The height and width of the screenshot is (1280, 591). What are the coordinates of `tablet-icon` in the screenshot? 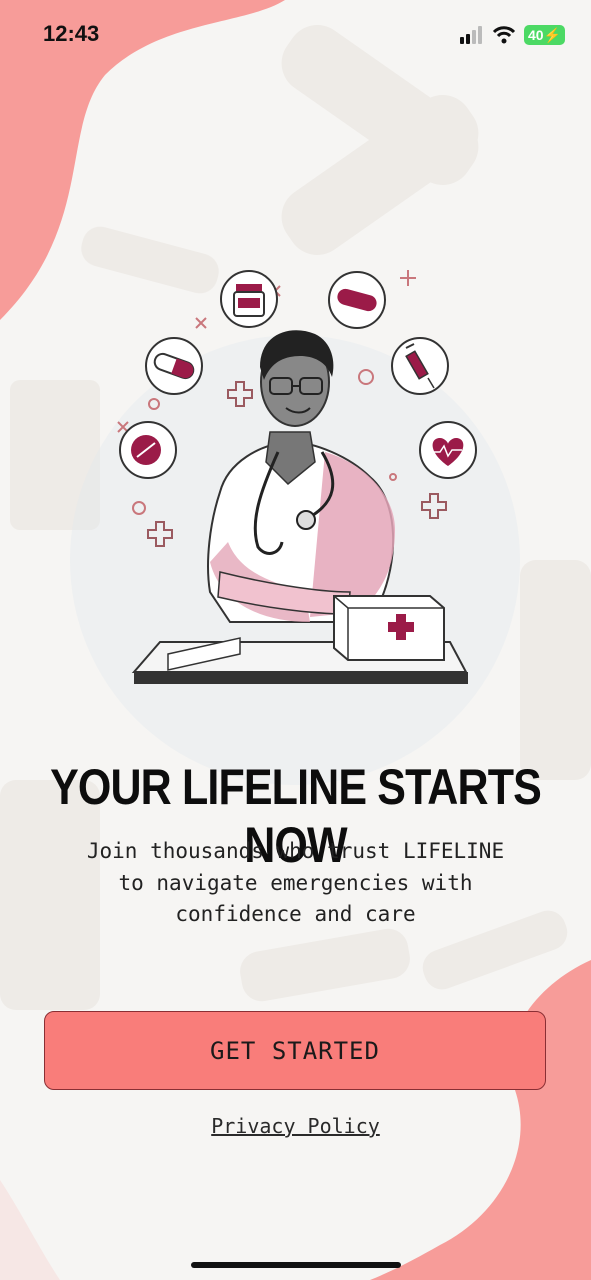 It's located at (148, 450).